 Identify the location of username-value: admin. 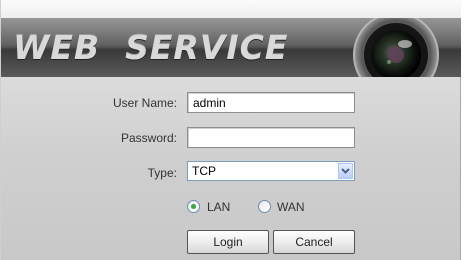
(209, 103).